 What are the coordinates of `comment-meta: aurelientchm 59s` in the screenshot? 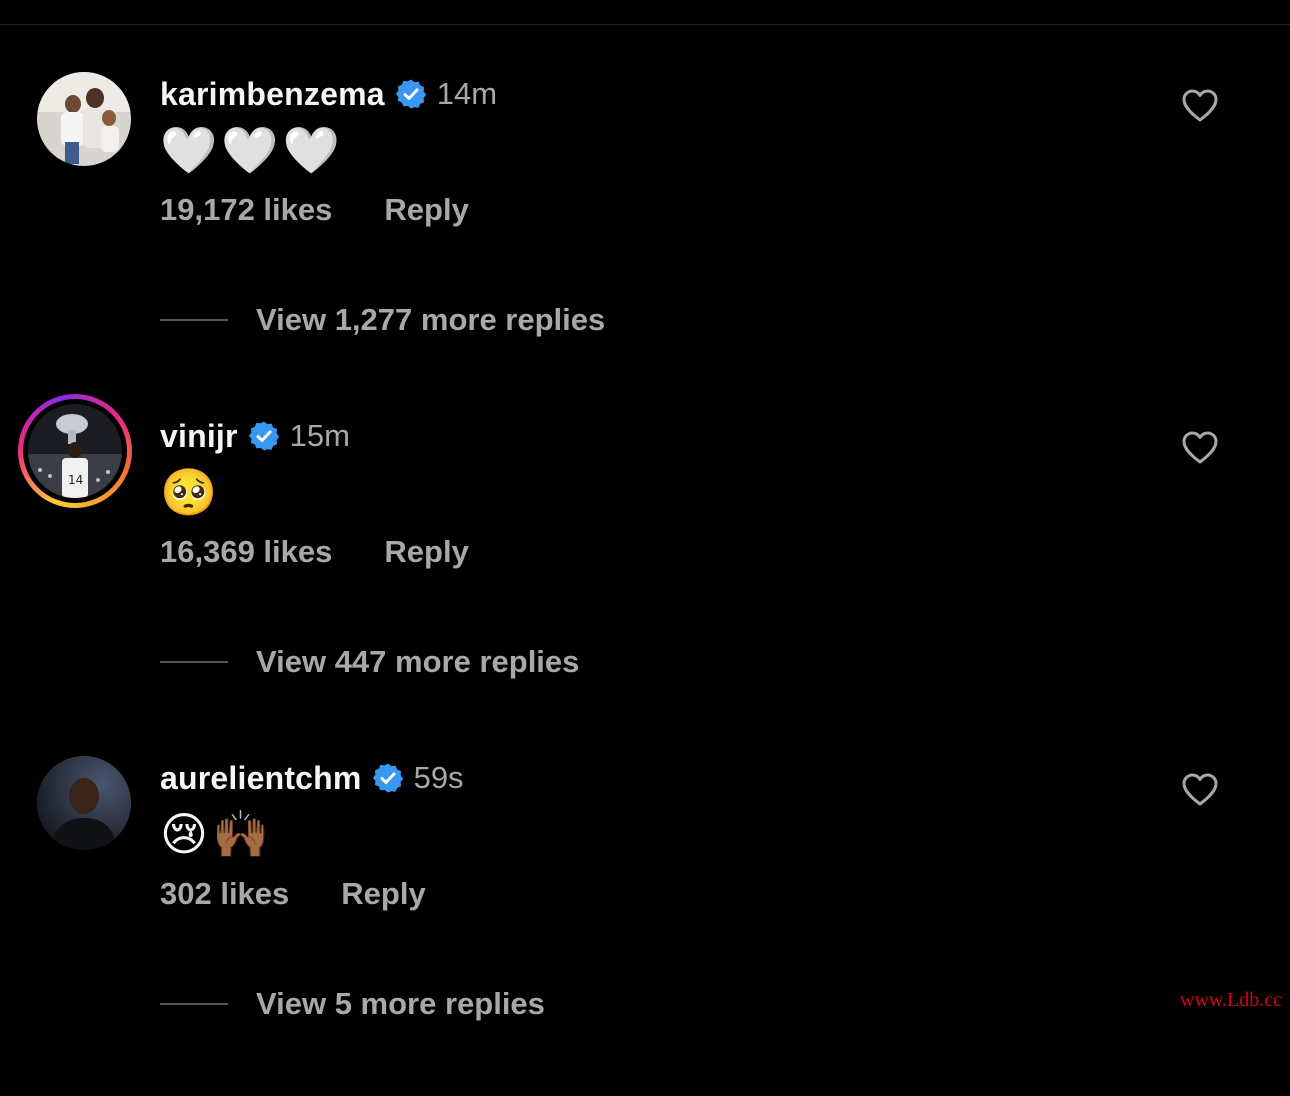 It's located at (312, 778).